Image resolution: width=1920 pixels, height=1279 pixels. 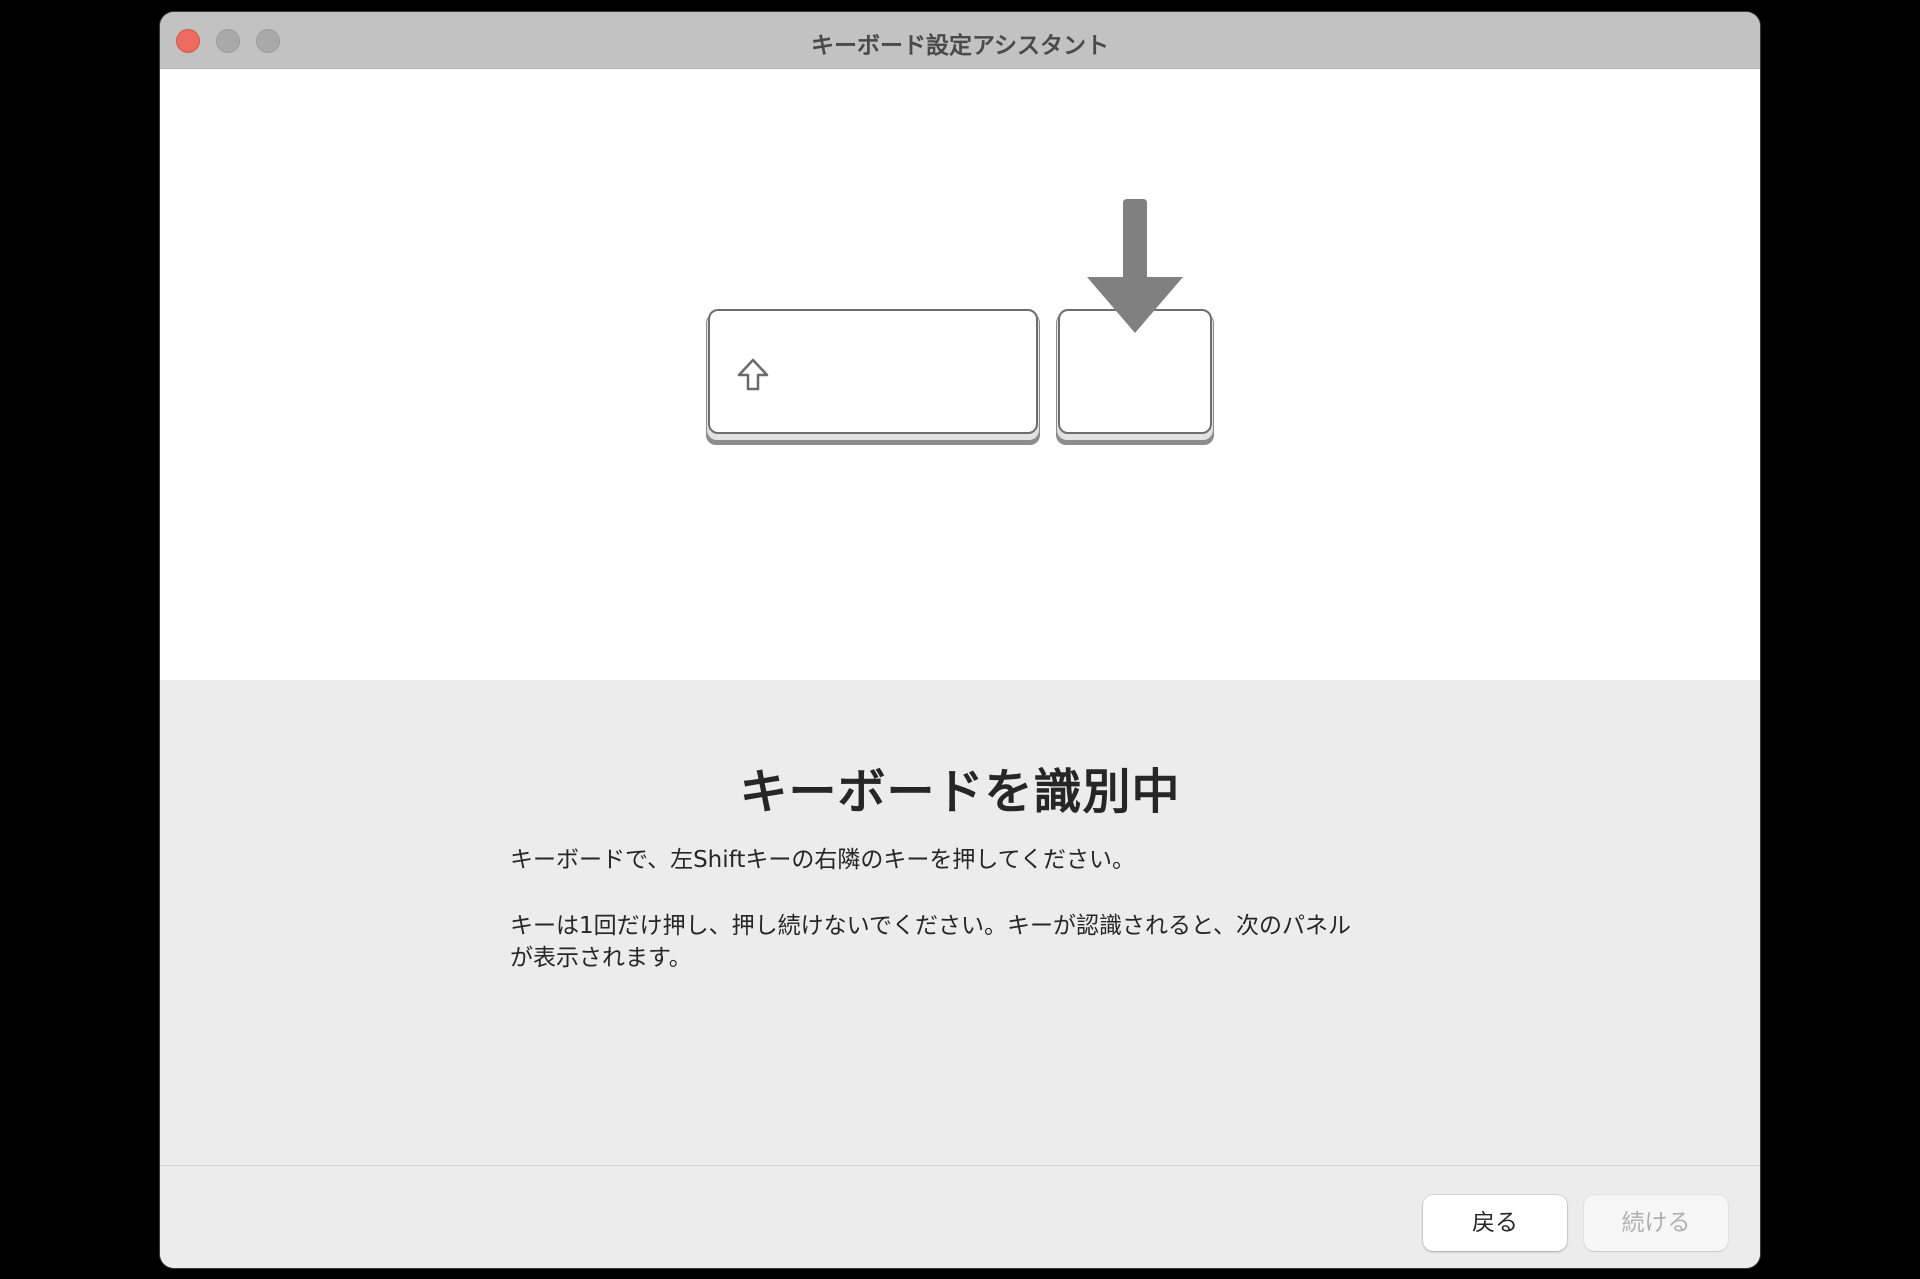 What do you see at coordinates (873, 377) in the screenshot?
I see `shift-key` at bounding box center [873, 377].